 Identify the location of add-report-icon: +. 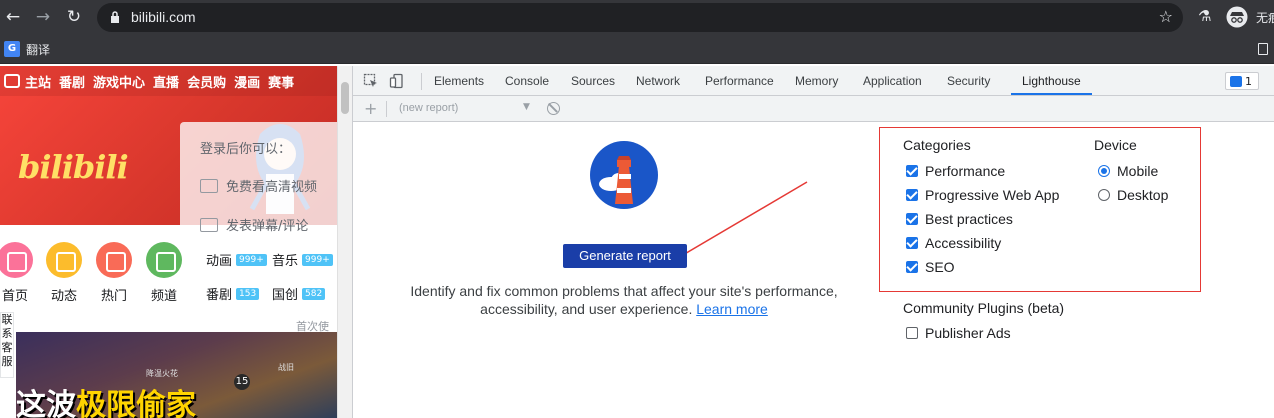
(370, 108).